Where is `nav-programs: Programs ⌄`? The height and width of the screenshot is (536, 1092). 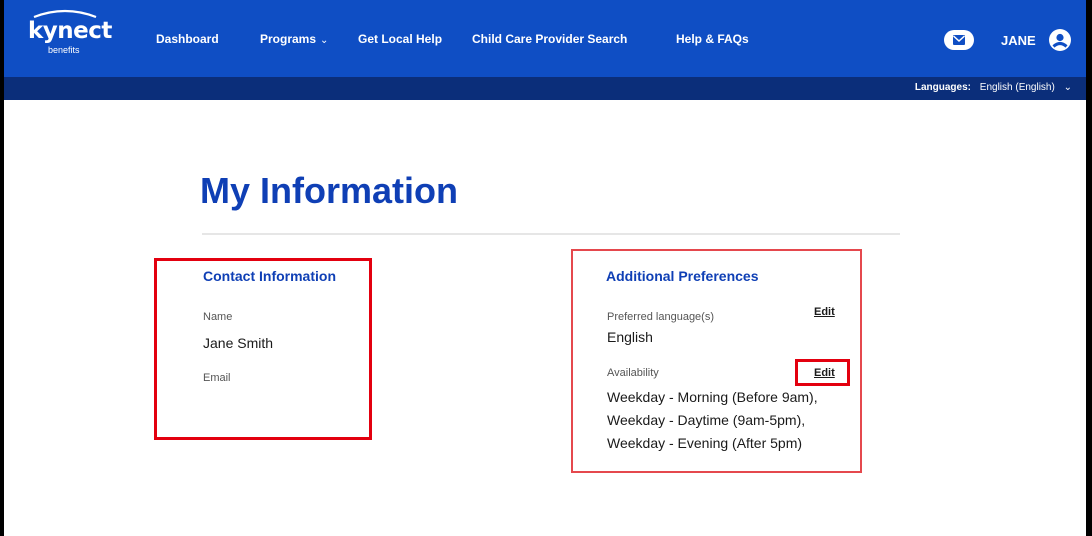 nav-programs: Programs ⌄ is located at coordinates (294, 39).